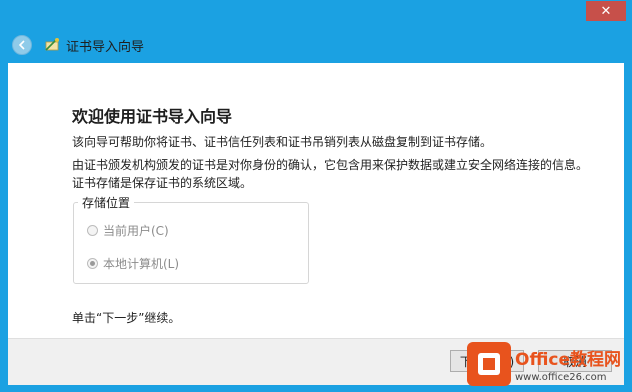 This screenshot has height=392, width=632. What do you see at coordinates (105, 47) in the screenshot?
I see `wizard-title: 证书导入向导` at bounding box center [105, 47].